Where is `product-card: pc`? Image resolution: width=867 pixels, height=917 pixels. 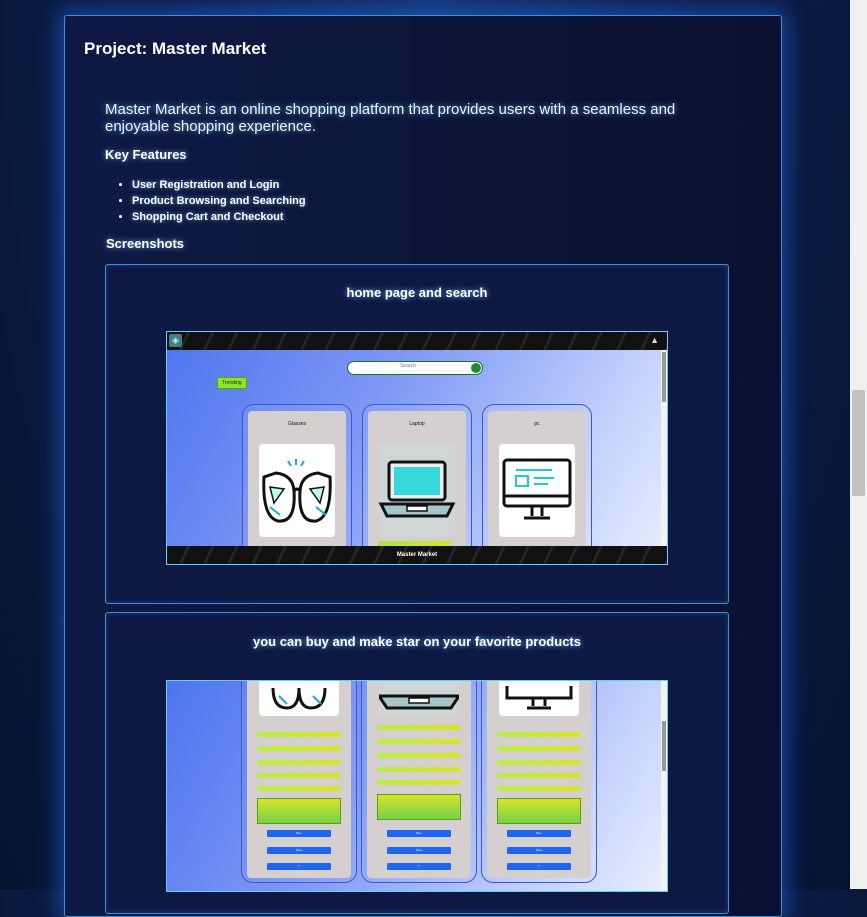
product-card: pc is located at coordinates (537, 484).